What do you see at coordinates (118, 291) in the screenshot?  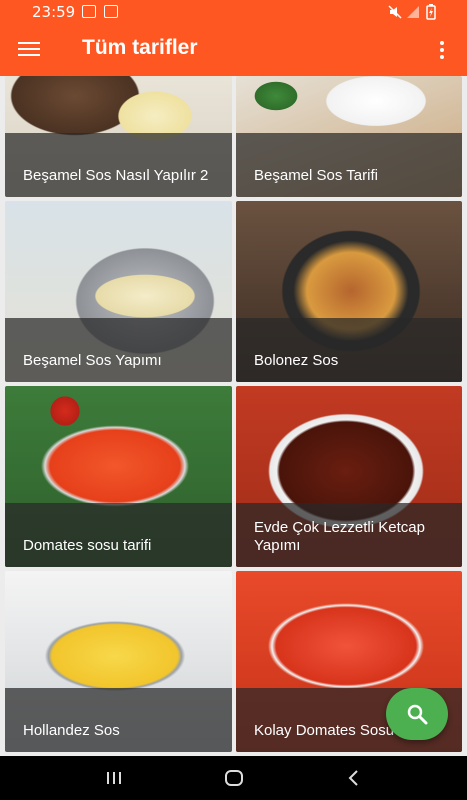 I see `recipe-card: Beşamel Sos Yapımı` at bounding box center [118, 291].